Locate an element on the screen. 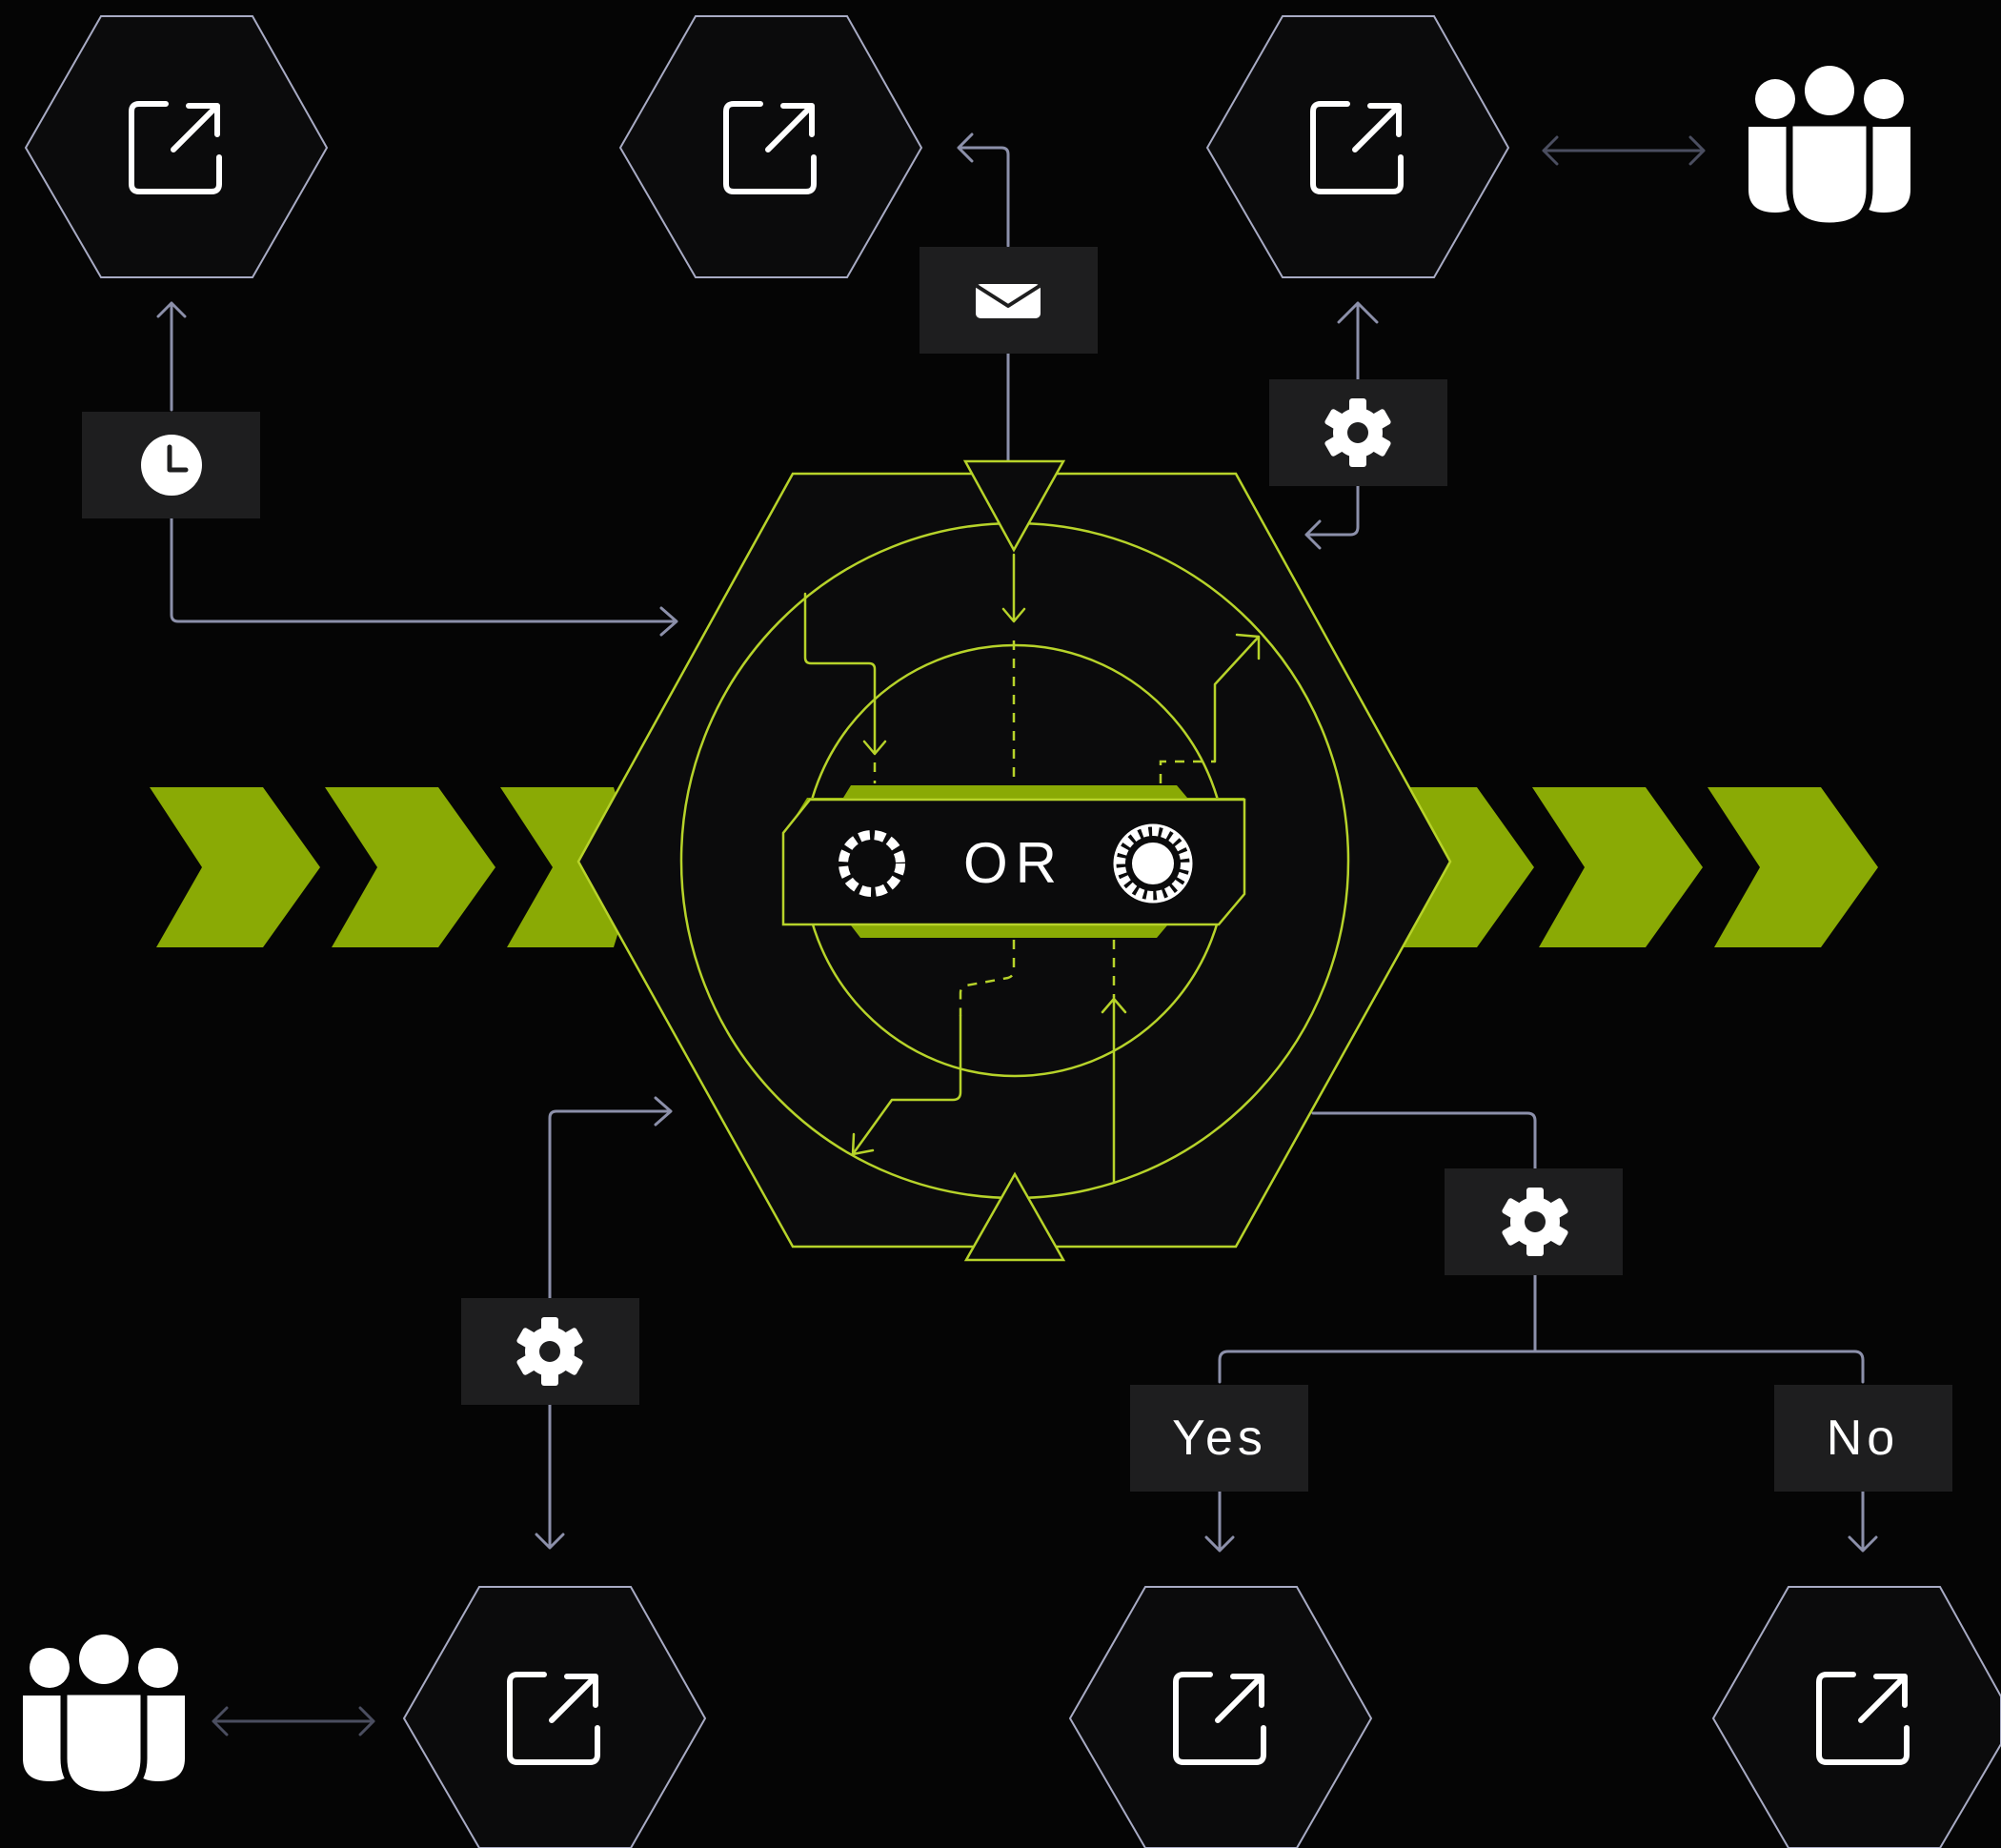  flow-chevrons-right is located at coordinates (1639, 867).